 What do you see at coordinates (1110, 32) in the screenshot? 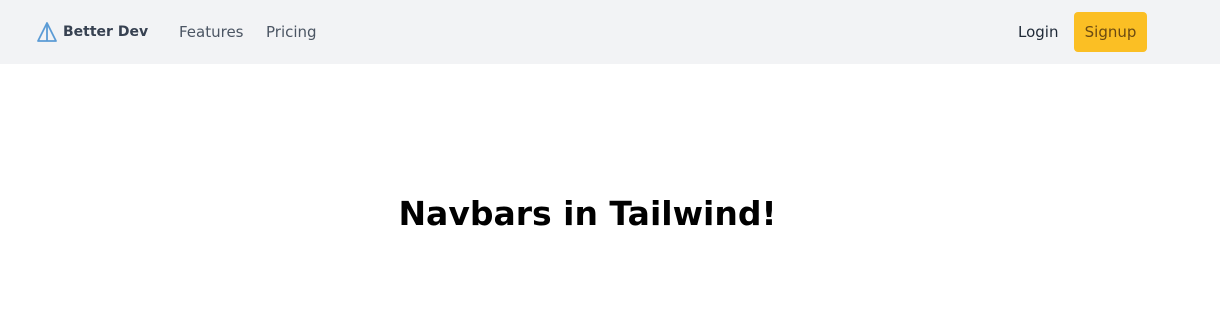
I see `signup-button: Signup` at bounding box center [1110, 32].